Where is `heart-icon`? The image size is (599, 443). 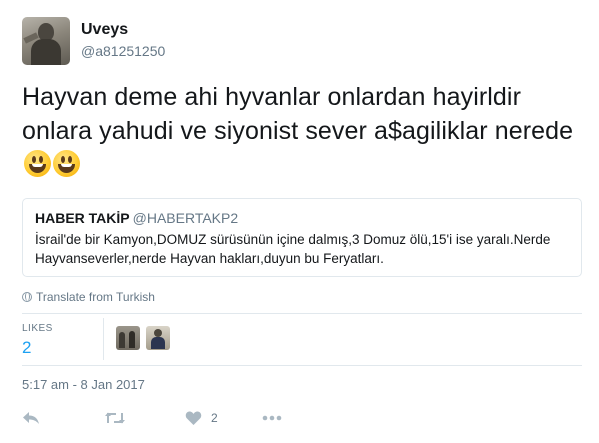 heart-icon is located at coordinates (193, 418).